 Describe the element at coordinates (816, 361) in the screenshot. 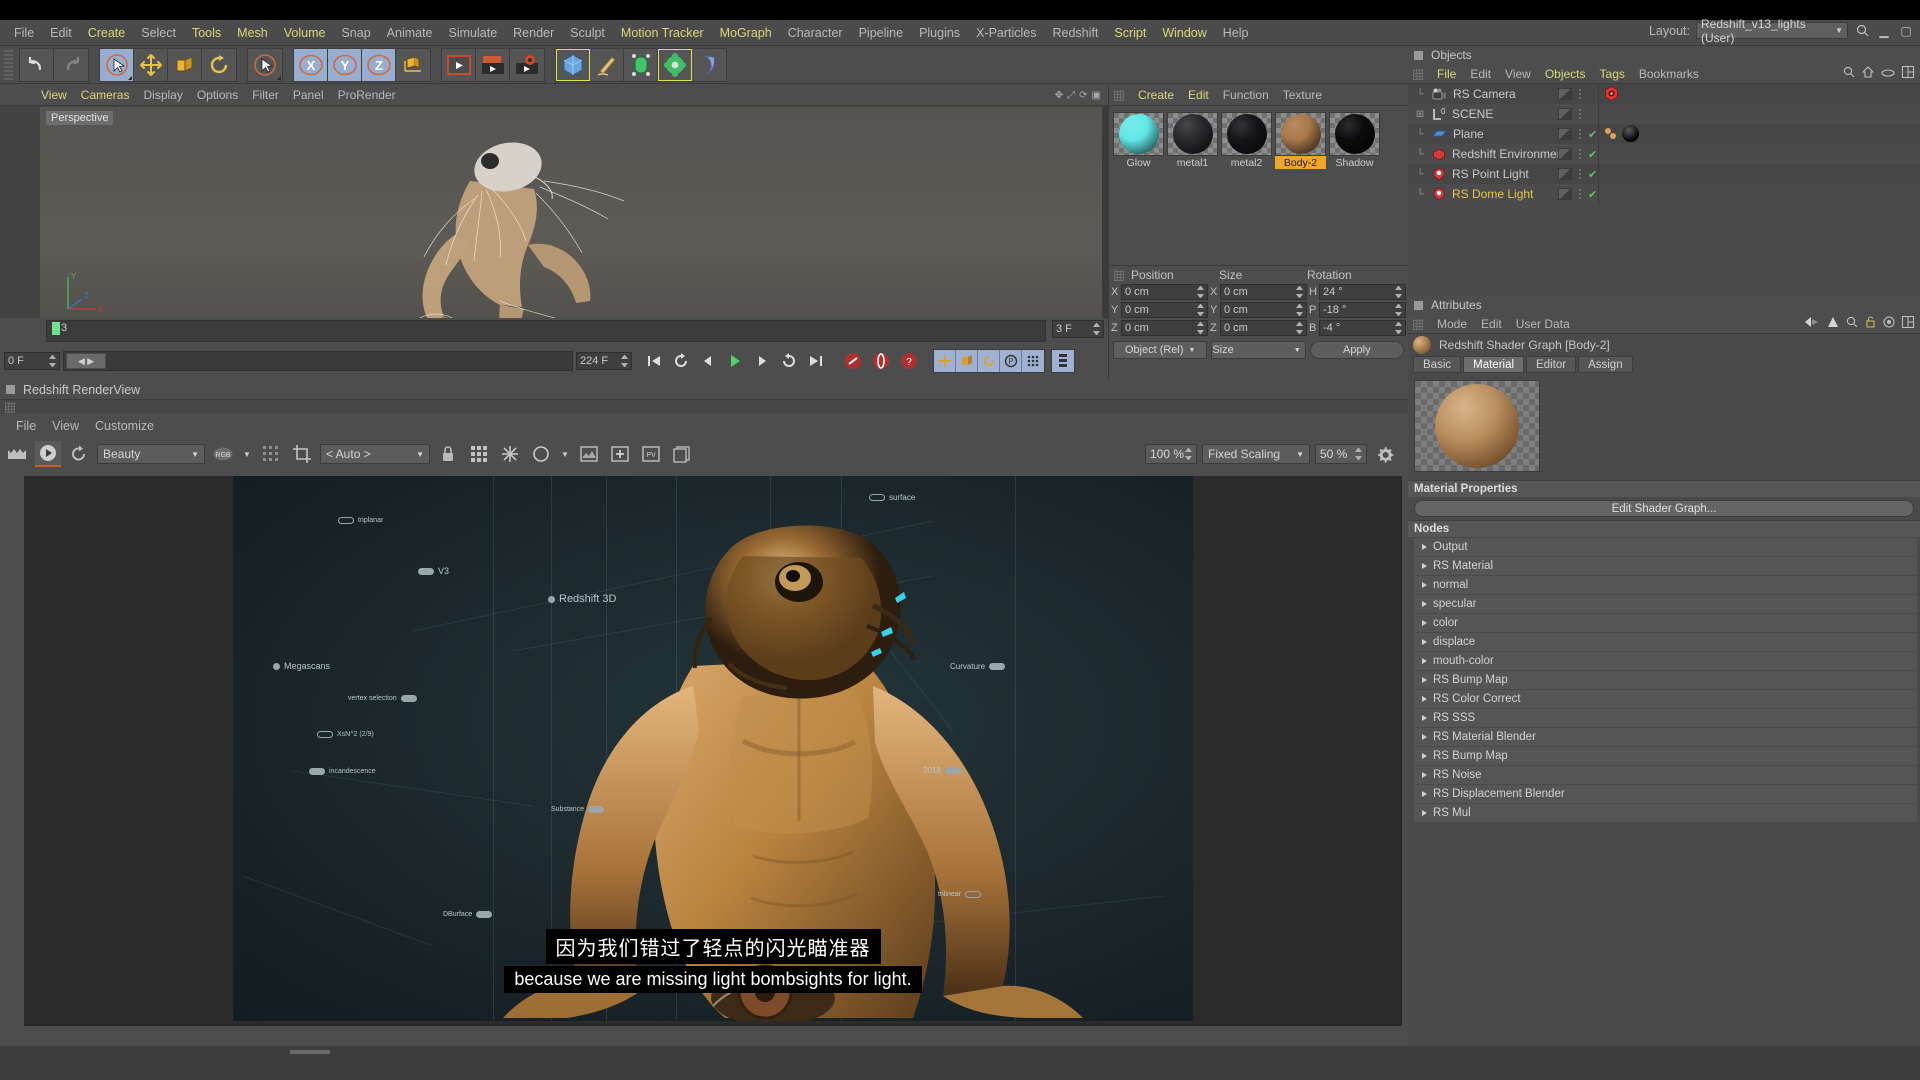

I see `go-to-end-button` at that location.